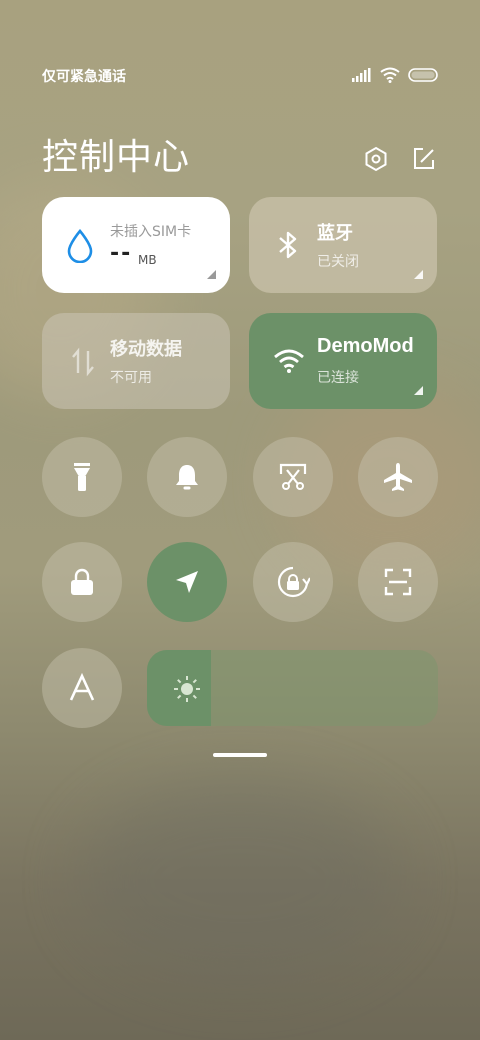  What do you see at coordinates (335, 233) in the screenshot?
I see `bluetooth-label: 蓝牙` at bounding box center [335, 233].